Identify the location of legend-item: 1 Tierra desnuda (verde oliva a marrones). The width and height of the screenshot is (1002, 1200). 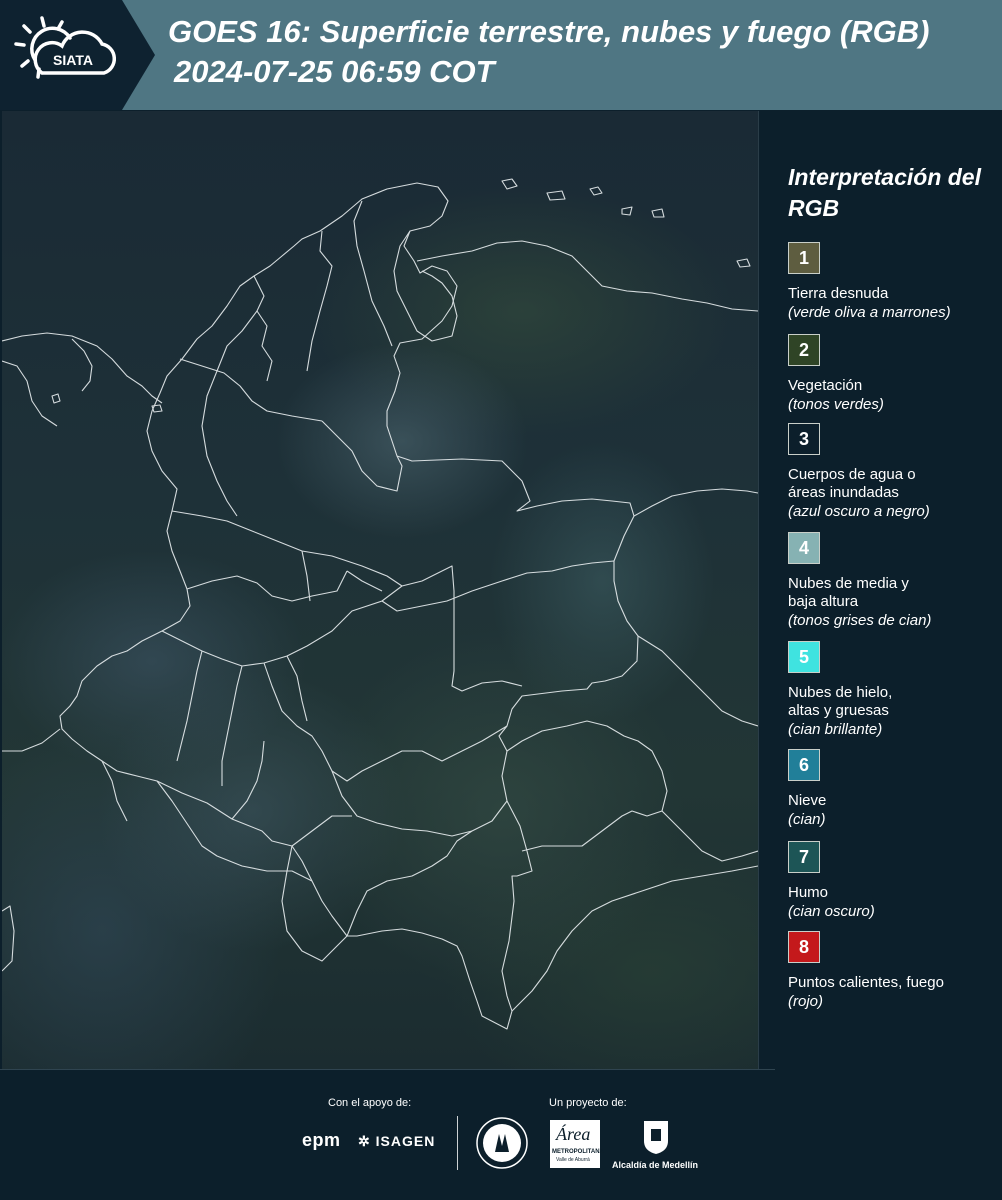
(893, 282).